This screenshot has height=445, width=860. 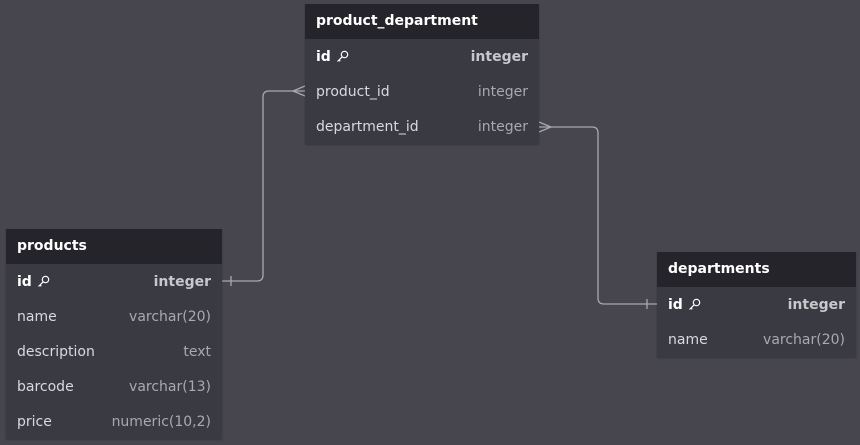 What do you see at coordinates (422, 126) in the screenshot?
I see `table-row: department_id integer` at bounding box center [422, 126].